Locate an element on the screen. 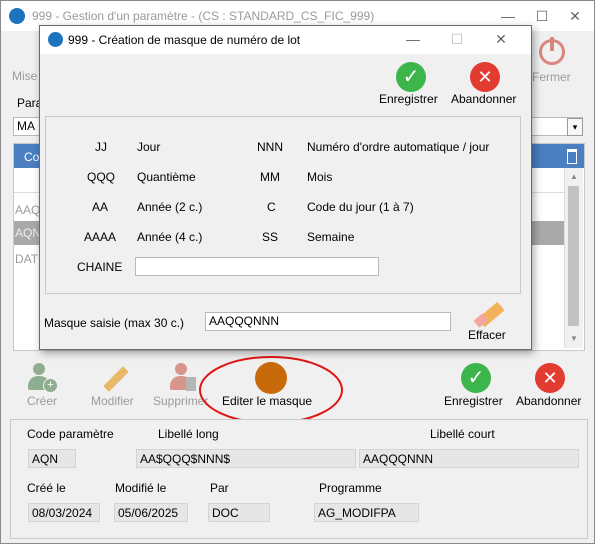 Image resolution: width=595 pixels, height=544 pixels. short-label: Libellé court is located at coordinates (462, 434).